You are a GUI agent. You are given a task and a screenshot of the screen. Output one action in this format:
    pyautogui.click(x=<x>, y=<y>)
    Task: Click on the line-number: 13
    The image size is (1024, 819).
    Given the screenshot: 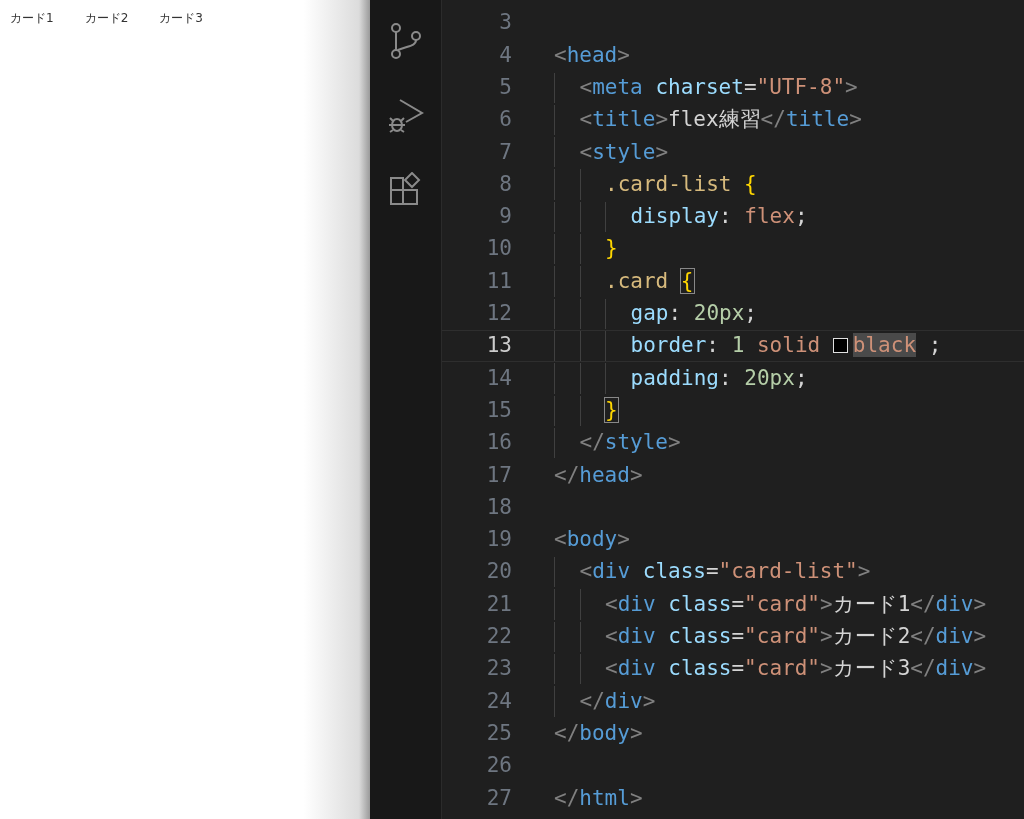 What is the action you would take?
    pyautogui.click(x=498, y=346)
    